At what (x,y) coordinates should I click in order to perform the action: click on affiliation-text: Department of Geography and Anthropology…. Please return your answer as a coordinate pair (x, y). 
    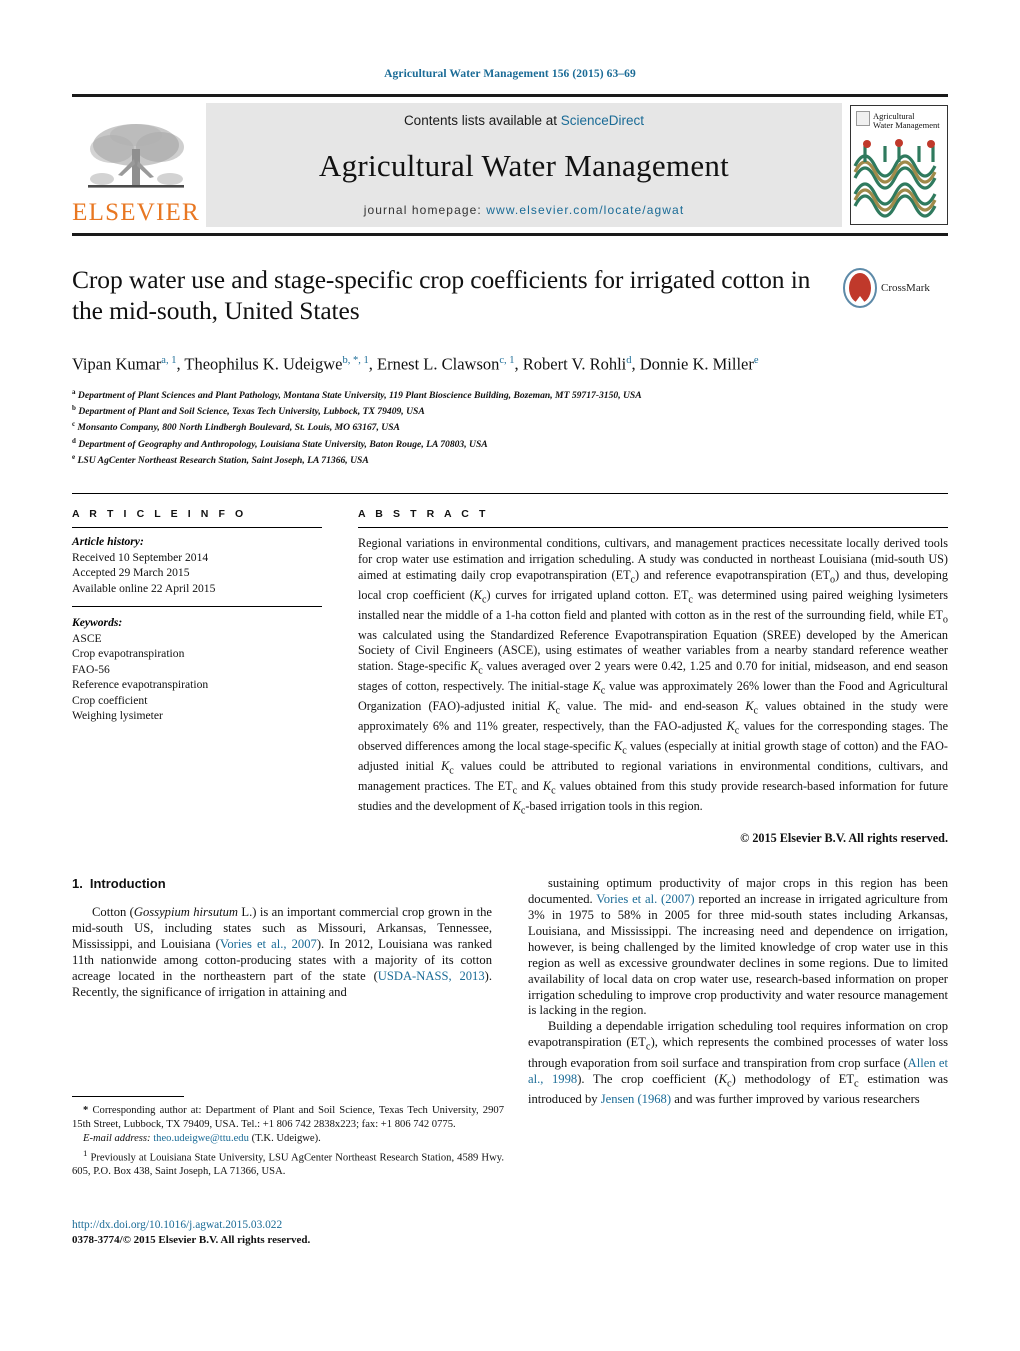
    Looking at the image, I should click on (283, 444).